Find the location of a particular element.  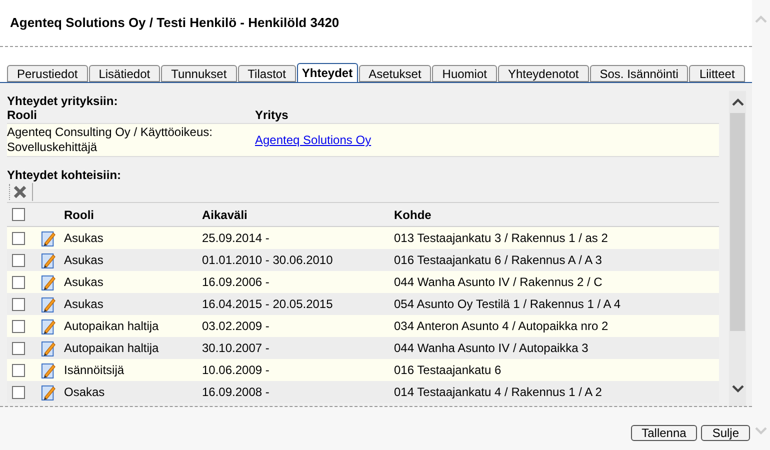

table-cell-text: 16.04.2015 - 20.05.2015 is located at coordinates (268, 304).